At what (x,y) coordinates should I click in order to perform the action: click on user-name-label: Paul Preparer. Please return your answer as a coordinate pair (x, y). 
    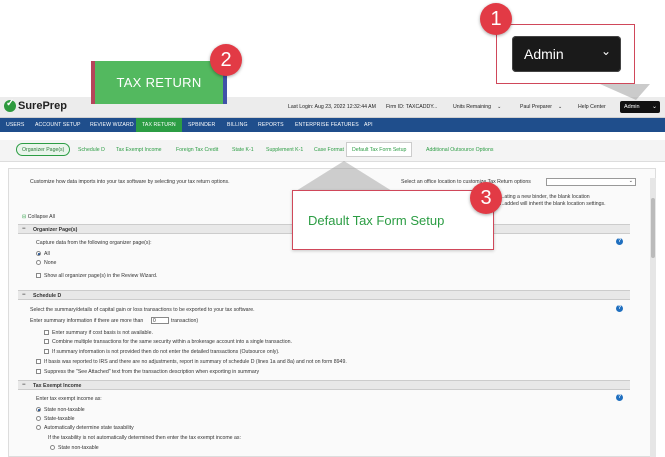
    Looking at the image, I should click on (536, 107).